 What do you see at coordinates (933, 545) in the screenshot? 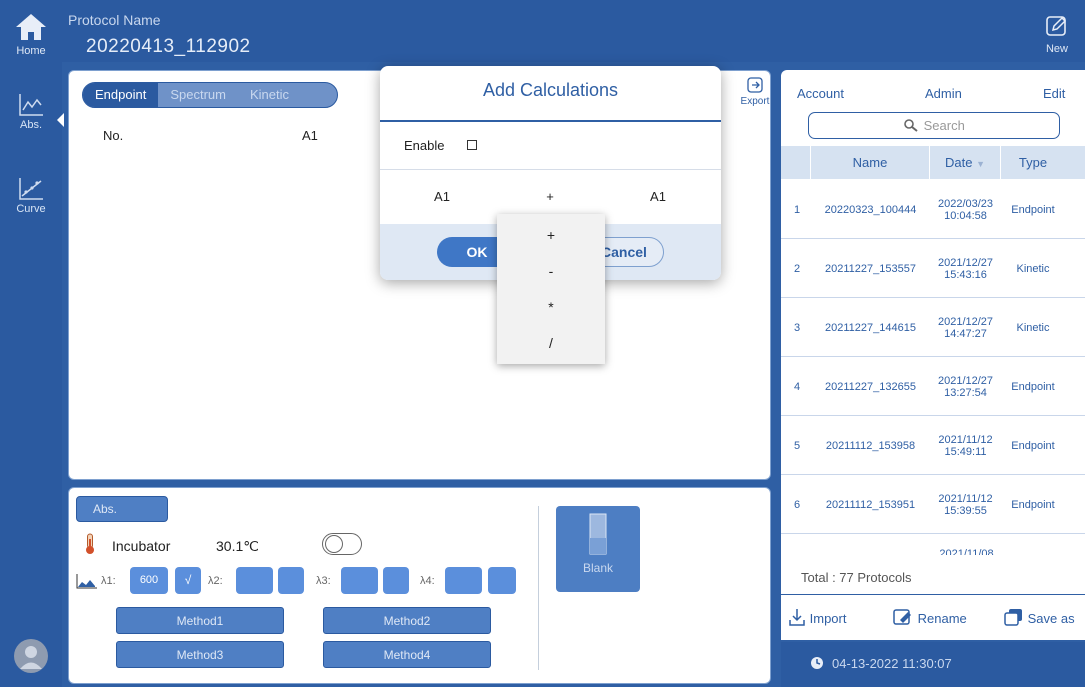
I see `table-row-partial: 2021/11/08` at bounding box center [933, 545].